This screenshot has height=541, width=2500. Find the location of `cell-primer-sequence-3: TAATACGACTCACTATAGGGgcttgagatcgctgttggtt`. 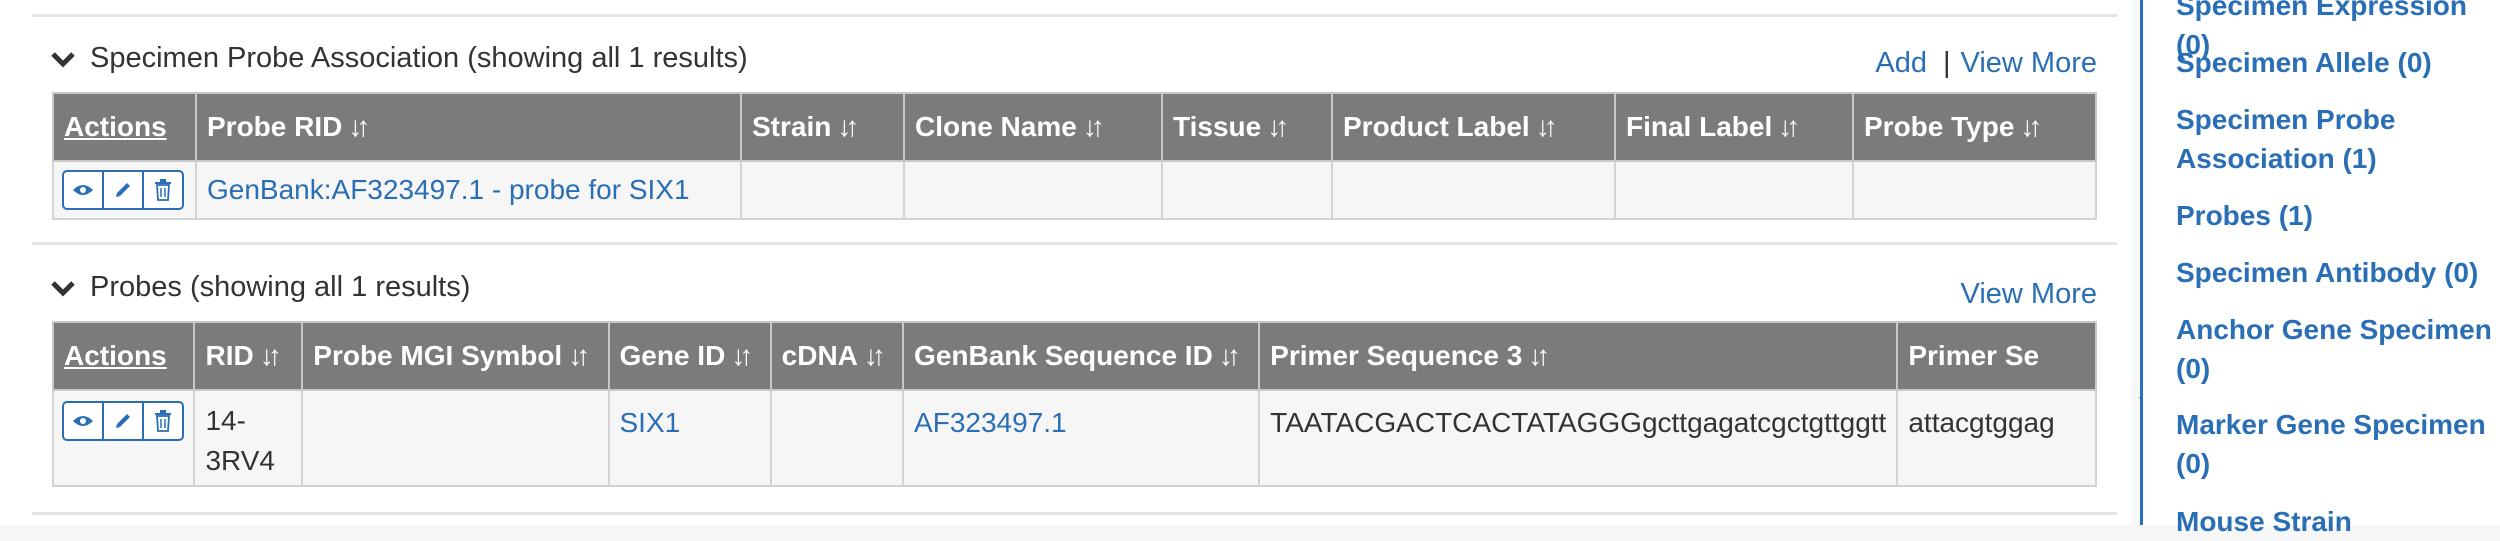

cell-primer-sequence-3: TAATACGACTCACTATAGGGgcttgagatcgctgttggtt is located at coordinates (1578, 438).